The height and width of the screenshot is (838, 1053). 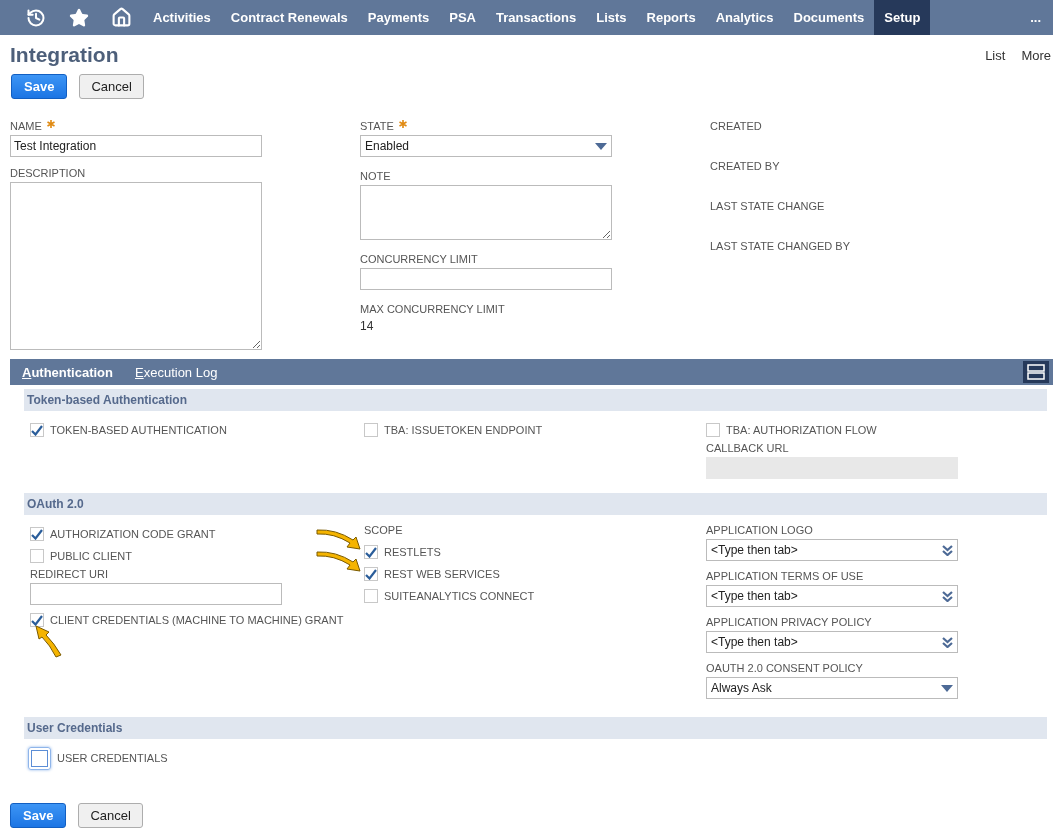 What do you see at coordinates (486, 146) in the screenshot?
I see `select-field: Enabled` at bounding box center [486, 146].